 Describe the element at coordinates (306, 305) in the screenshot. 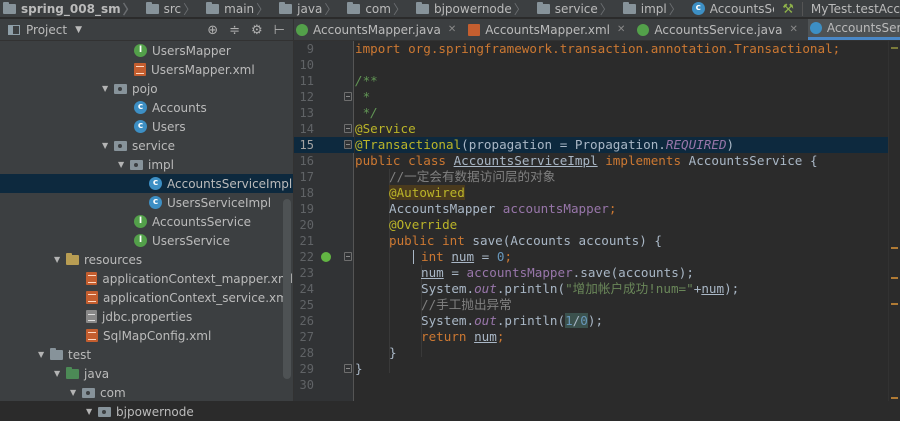

I see `line-number: 25` at that location.